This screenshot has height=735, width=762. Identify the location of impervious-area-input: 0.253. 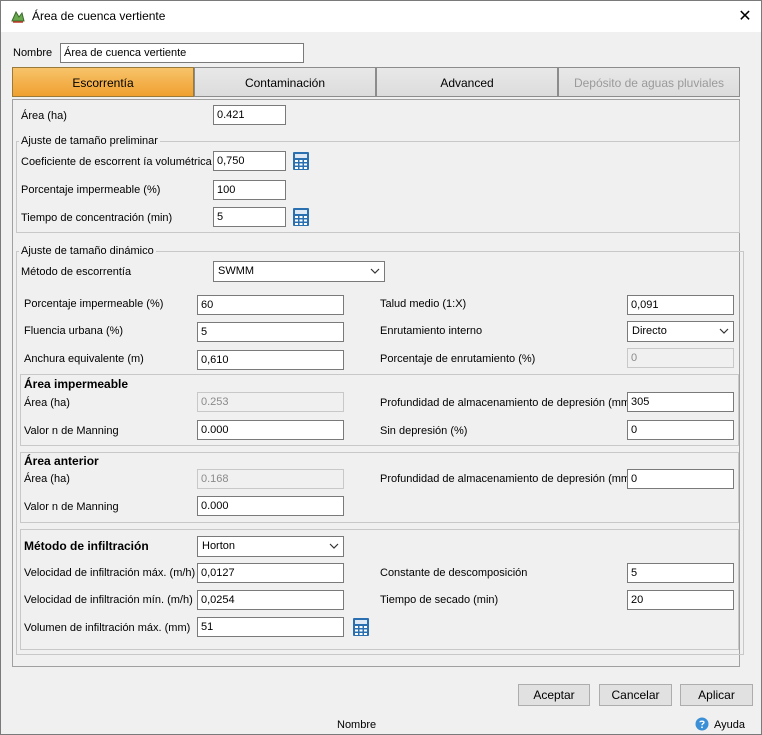
(270, 402).